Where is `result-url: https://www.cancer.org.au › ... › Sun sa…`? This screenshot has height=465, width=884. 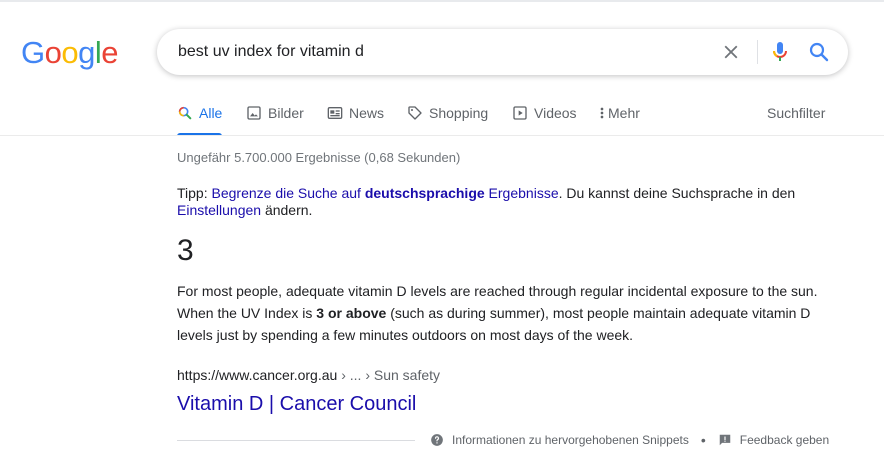
result-url: https://www.cancer.org.au › ... › Sun sa… is located at coordinates (308, 375).